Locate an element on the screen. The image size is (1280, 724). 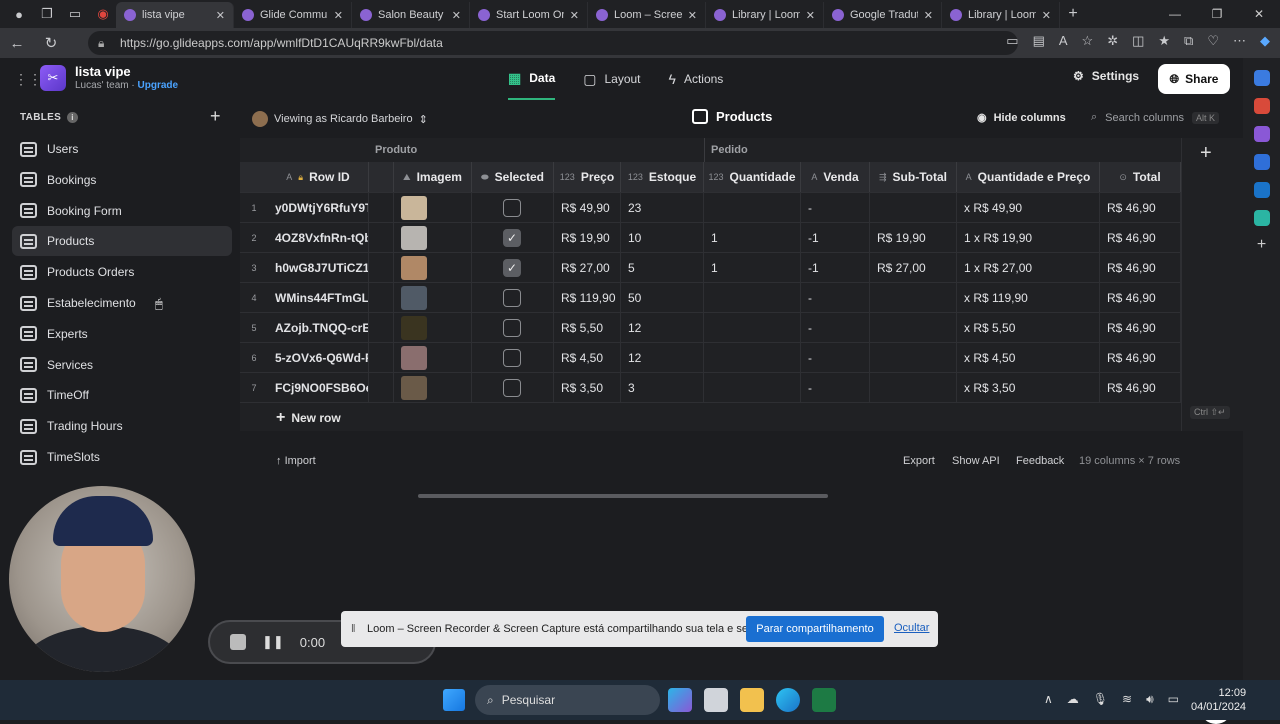
cell-qtdpreco: x R$ 5,50 is located at coordinates (1028, 328).